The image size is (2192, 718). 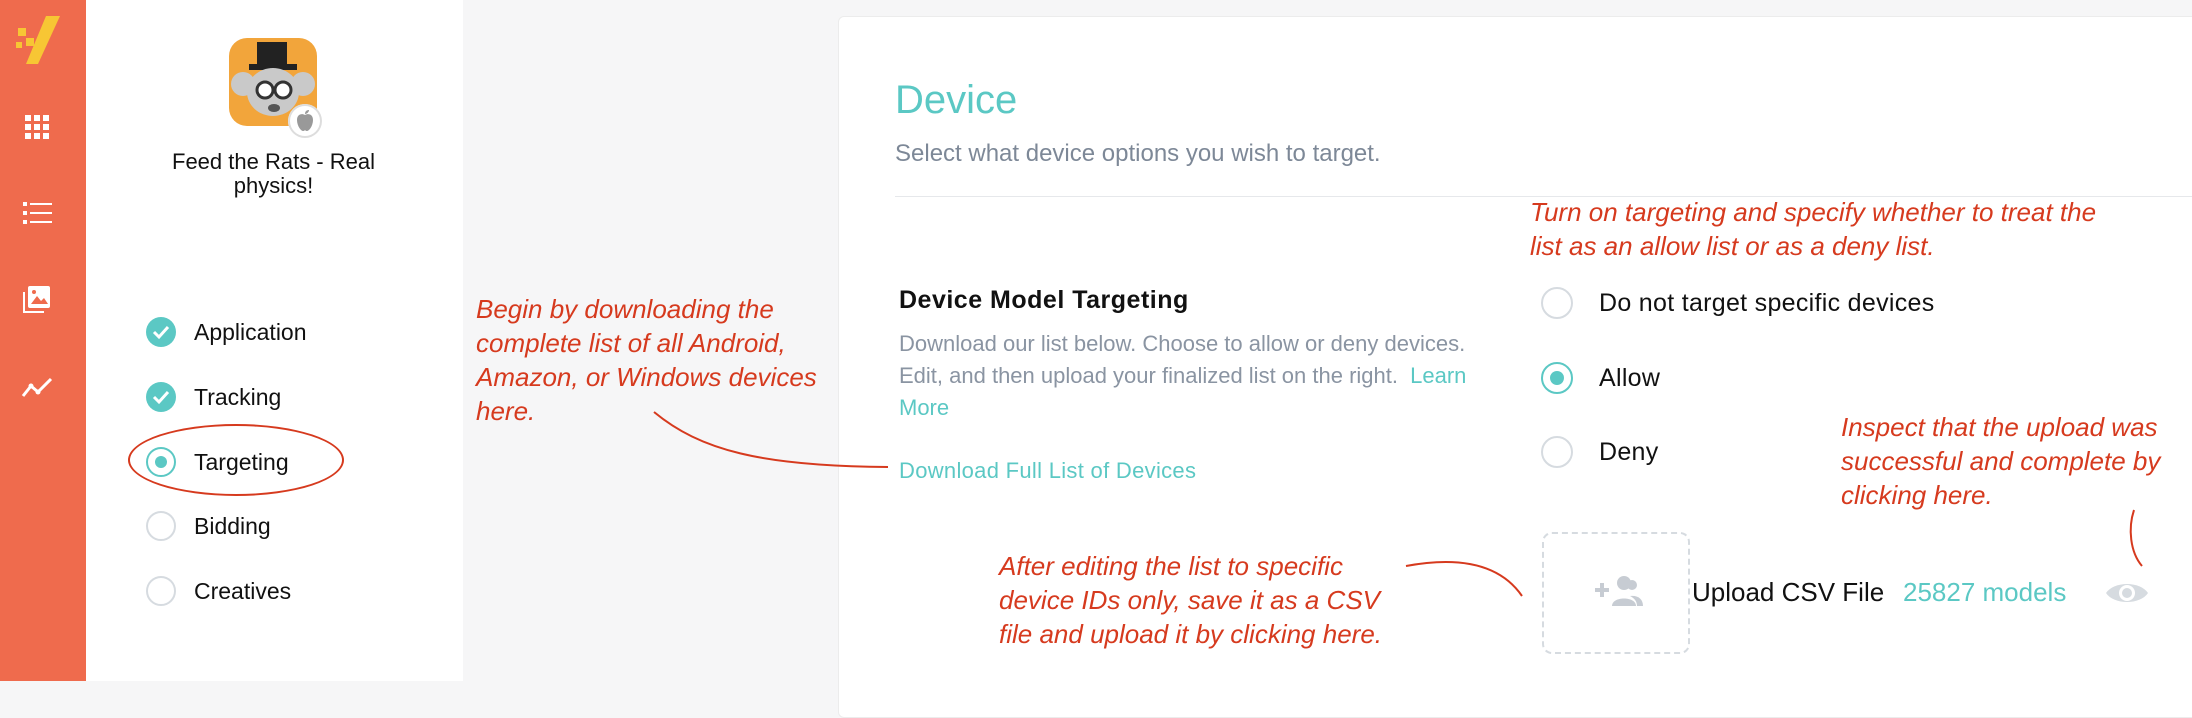 I want to click on apple-icon, so click(x=305, y=121).